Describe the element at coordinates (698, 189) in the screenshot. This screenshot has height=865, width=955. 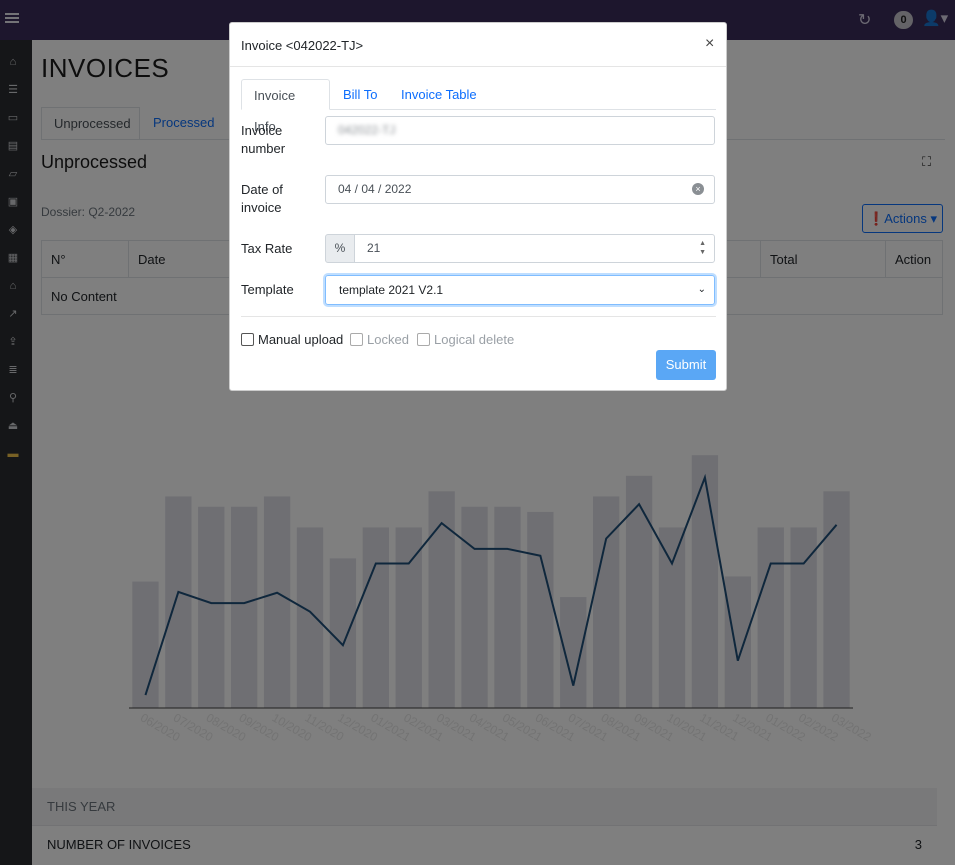
I see `clear-date-icon: ×` at that location.